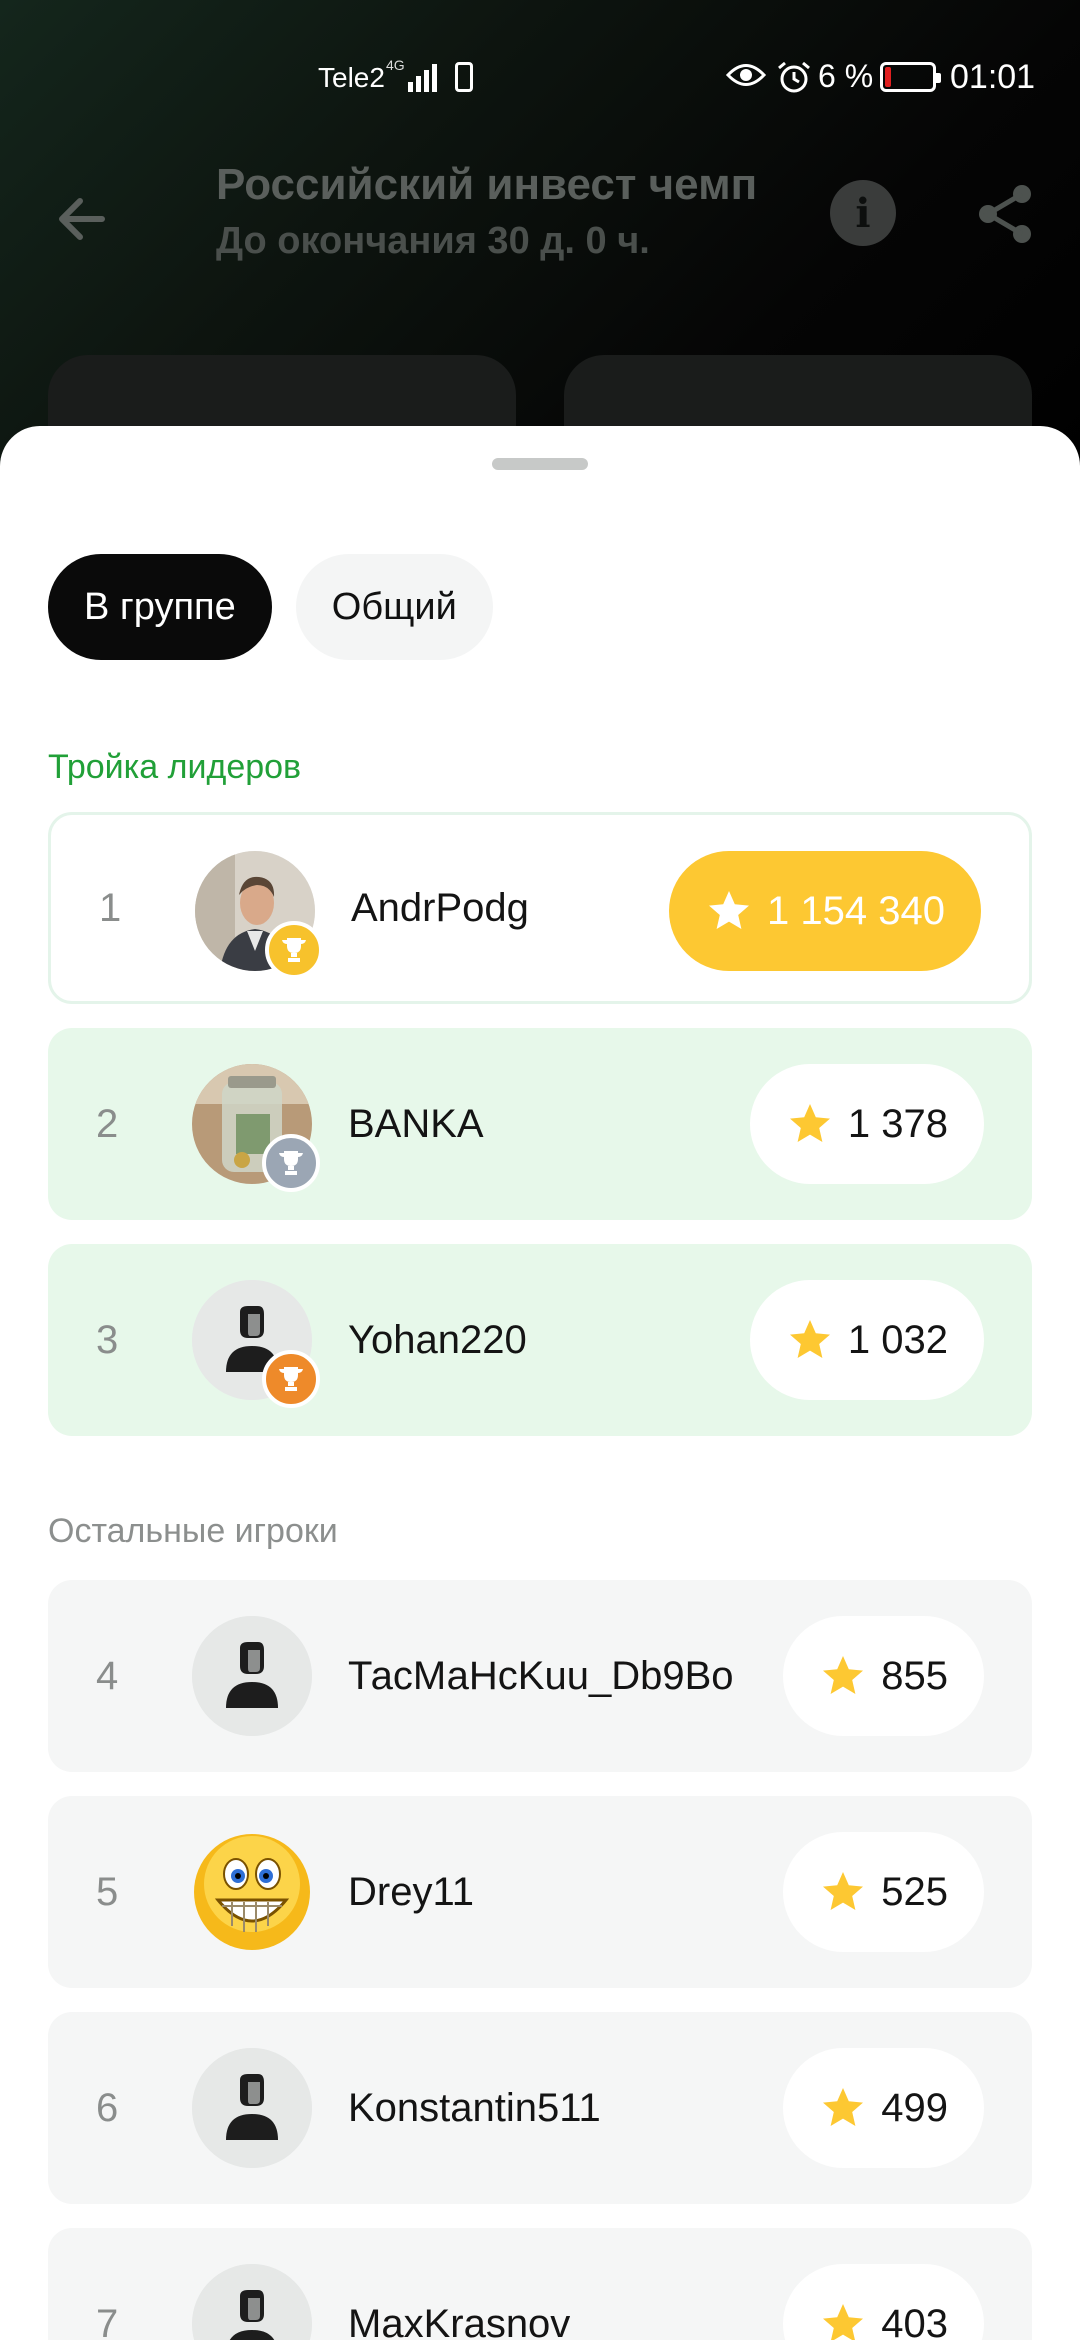 The height and width of the screenshot is (2340, 1080). I want to click on player-row: 6 Konstantin511 499, so click(540, 2108).